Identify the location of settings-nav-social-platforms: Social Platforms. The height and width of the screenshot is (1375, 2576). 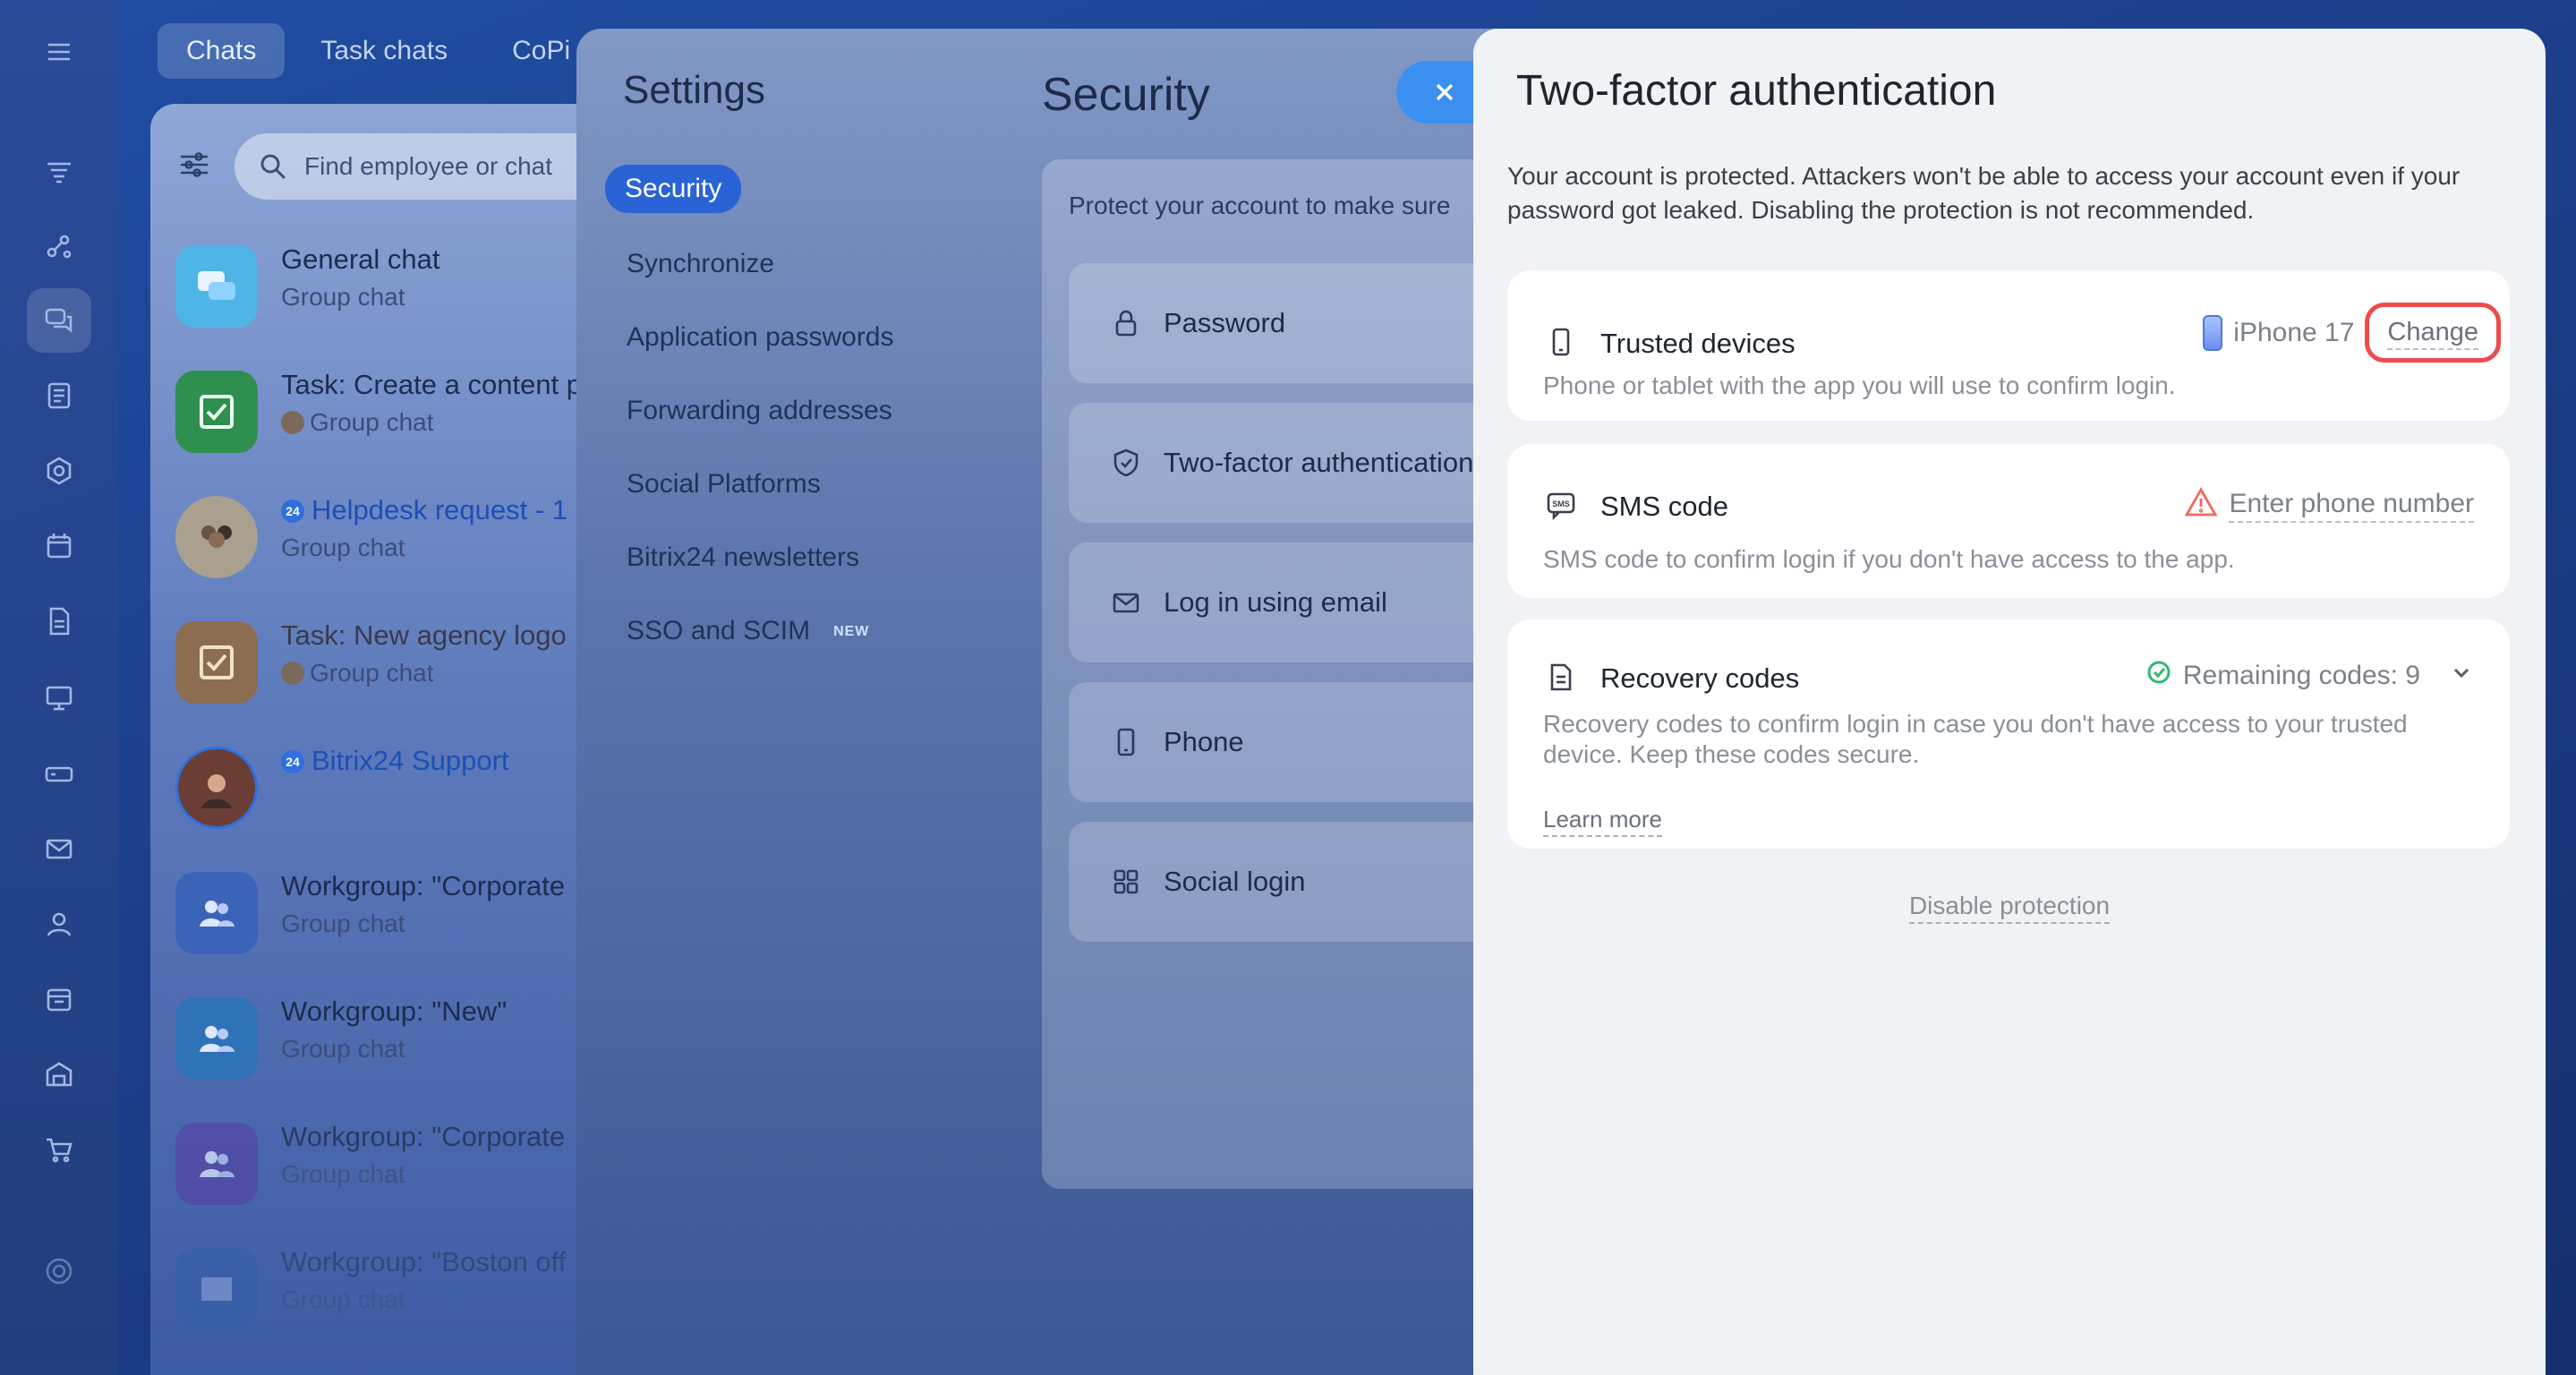
(760, 484).